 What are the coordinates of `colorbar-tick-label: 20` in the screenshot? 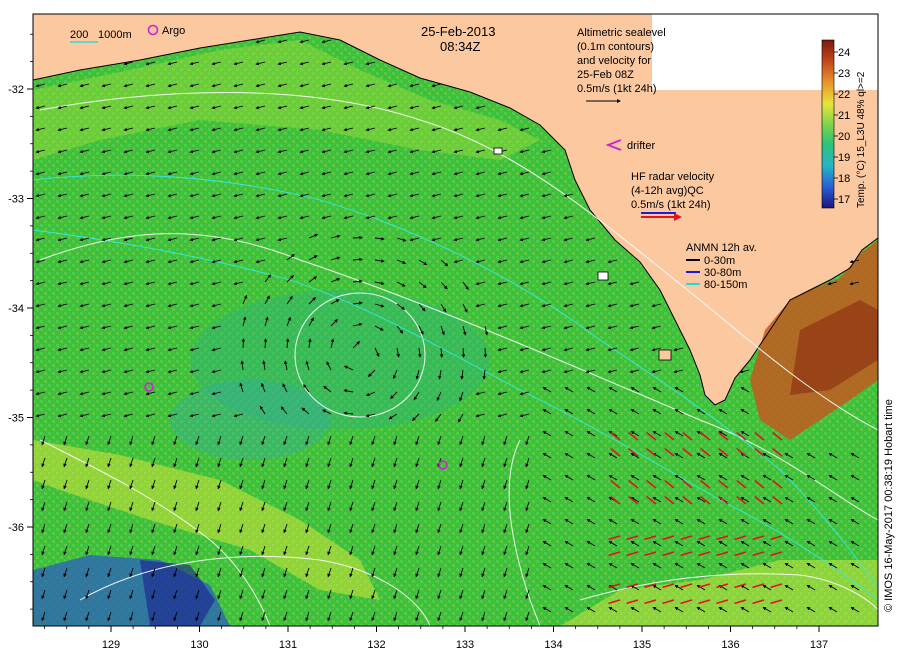 It's located at (844, 137).